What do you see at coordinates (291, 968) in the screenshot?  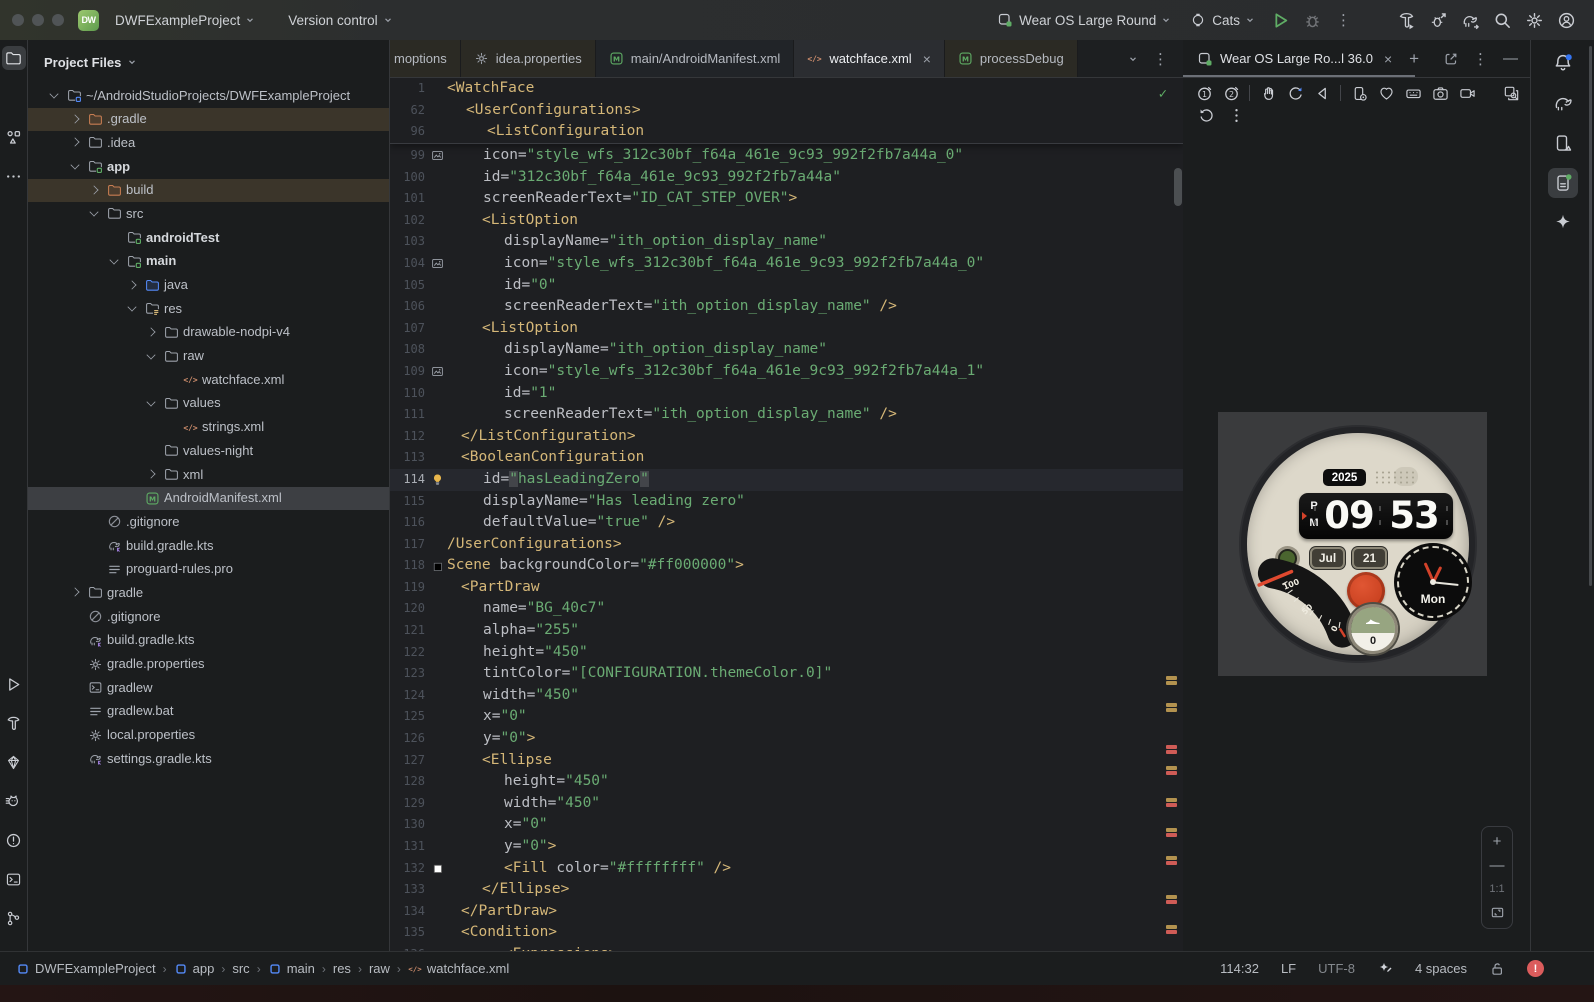 I see `breadcrumb-item-main: main` at bounding box center [291, 968].